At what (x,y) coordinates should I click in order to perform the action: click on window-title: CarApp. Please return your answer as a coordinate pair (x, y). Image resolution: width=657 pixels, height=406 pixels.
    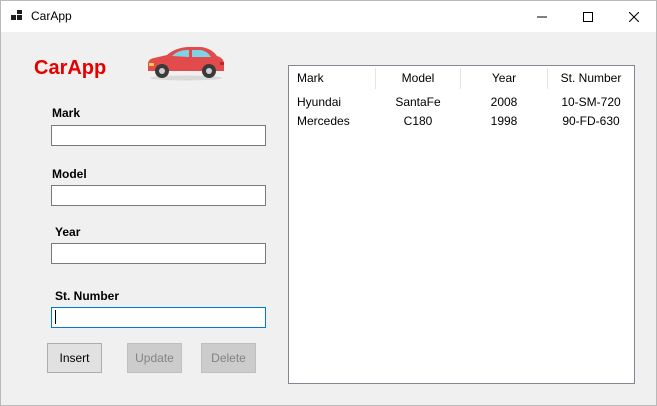
    Looking at the image, I should click on (51, 16).